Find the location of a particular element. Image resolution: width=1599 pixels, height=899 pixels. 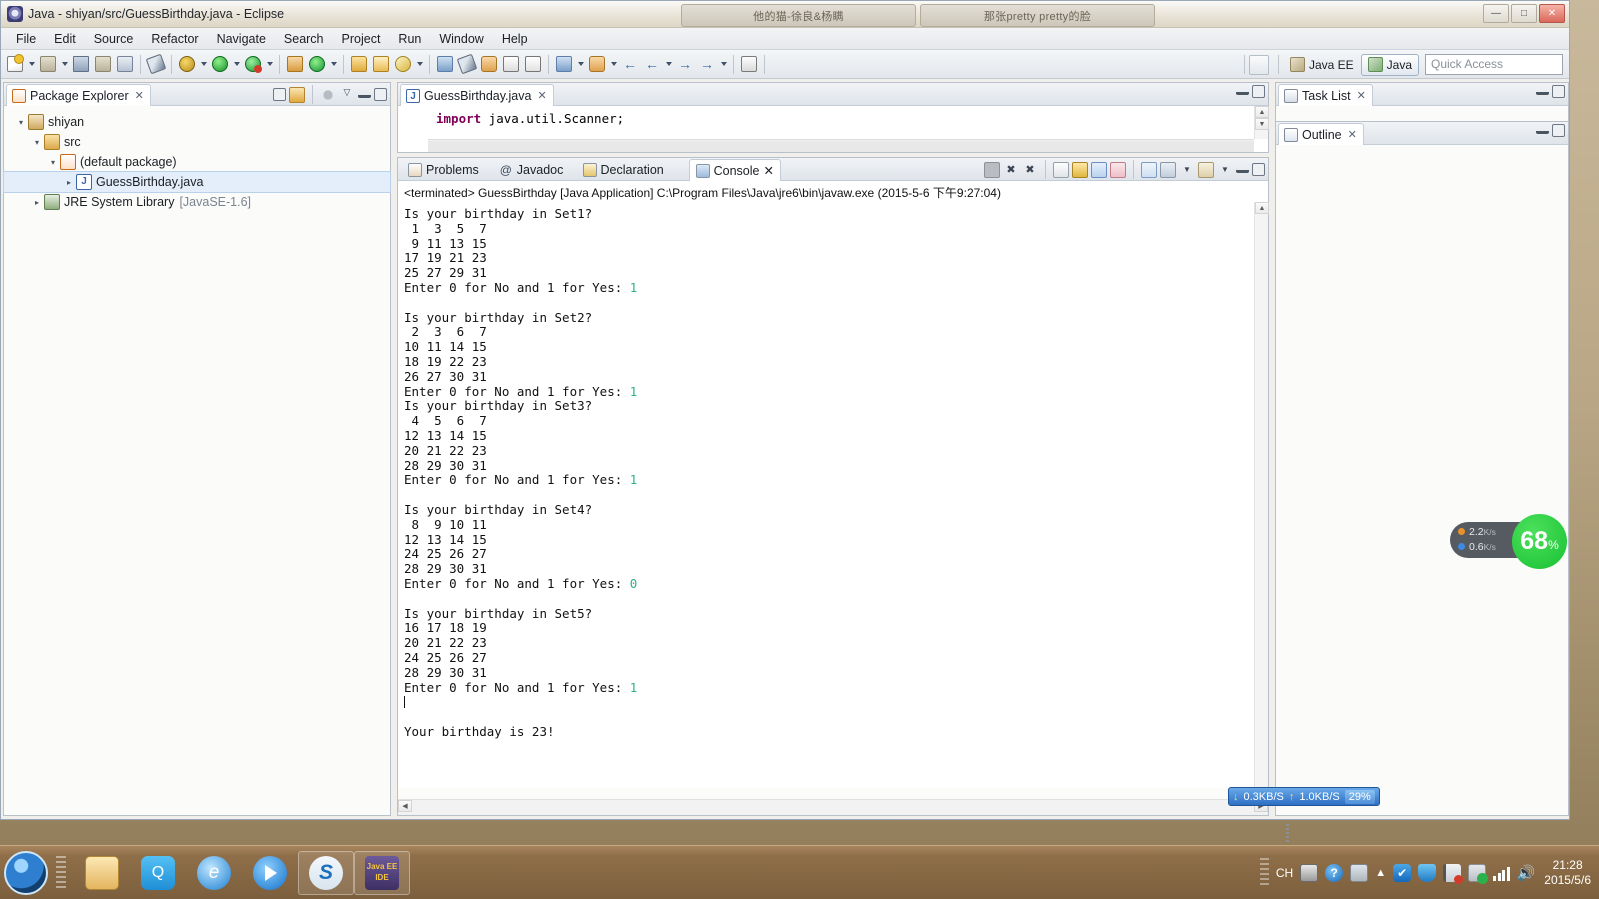

task-list-tools is located at coordinates (1550, 91).